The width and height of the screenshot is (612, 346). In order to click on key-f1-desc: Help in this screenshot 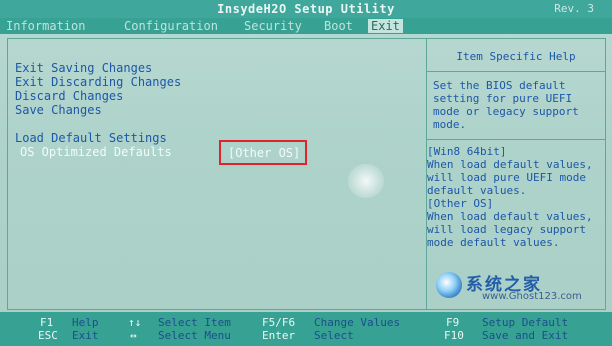, I will do `click(85, 322)`.